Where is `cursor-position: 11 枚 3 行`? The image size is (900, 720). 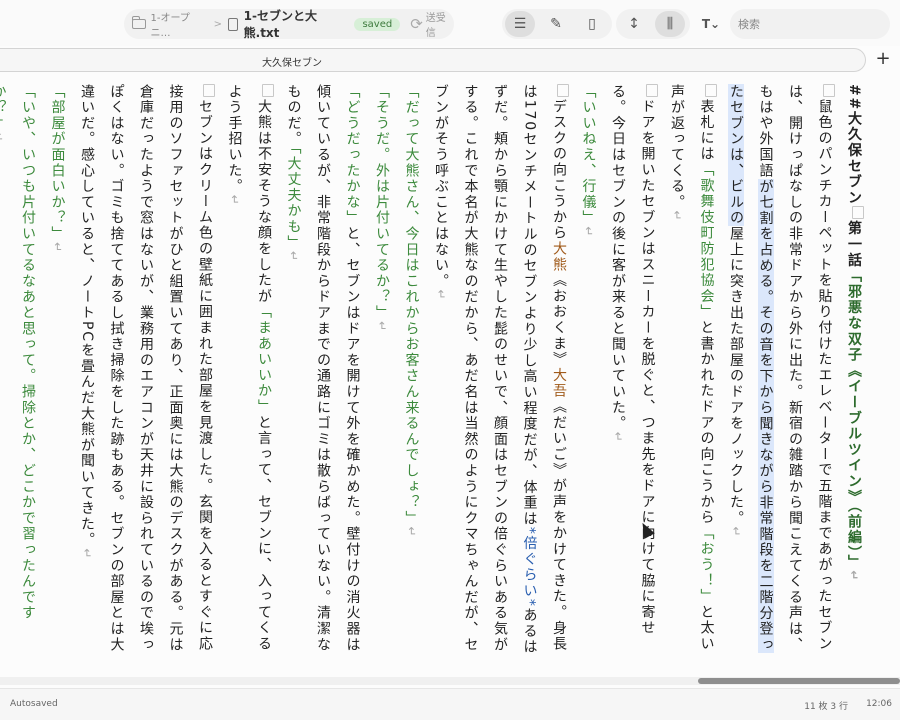
cursor-position: 11 枚 3 行 is located at coordinates (826, 707).